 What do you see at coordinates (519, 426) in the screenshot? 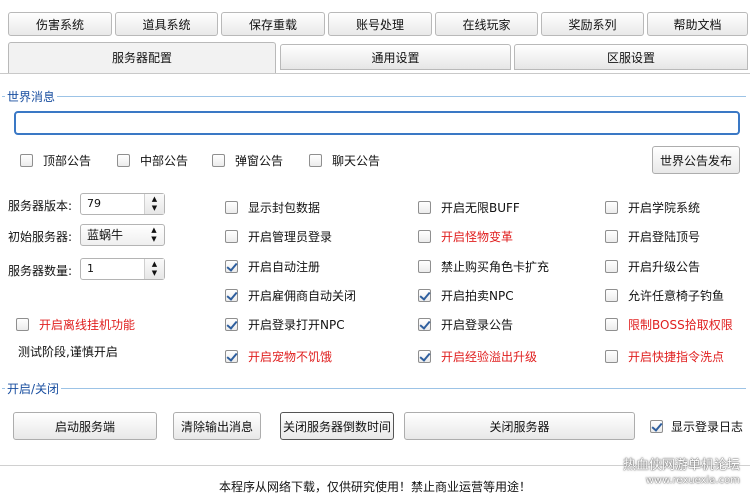
I see `stop-server-button: 关闭服务器` at bounding box center [519, 426].